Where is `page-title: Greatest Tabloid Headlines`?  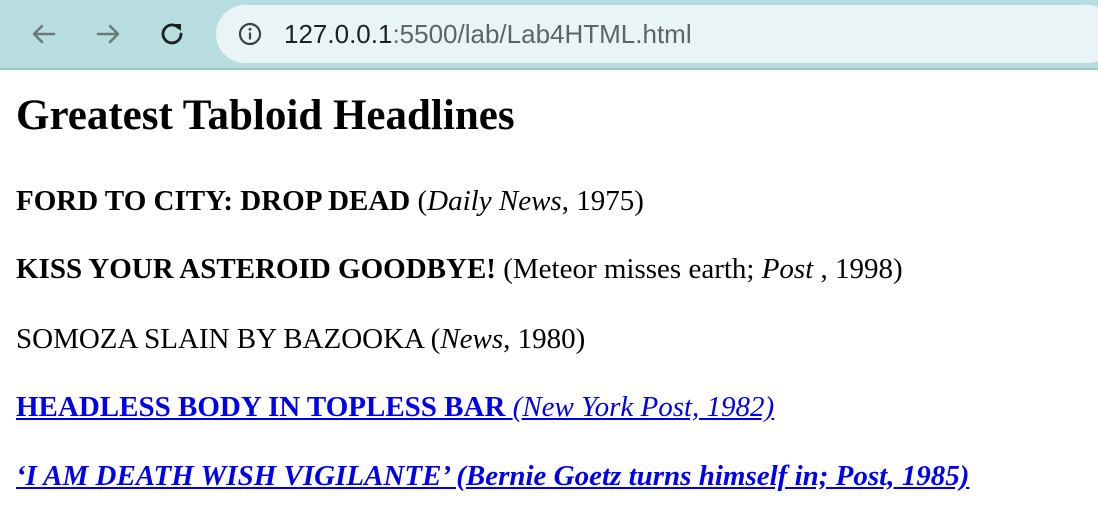 page-title: Greatest Tabloid Headlines is located at coordinates (265, 115).